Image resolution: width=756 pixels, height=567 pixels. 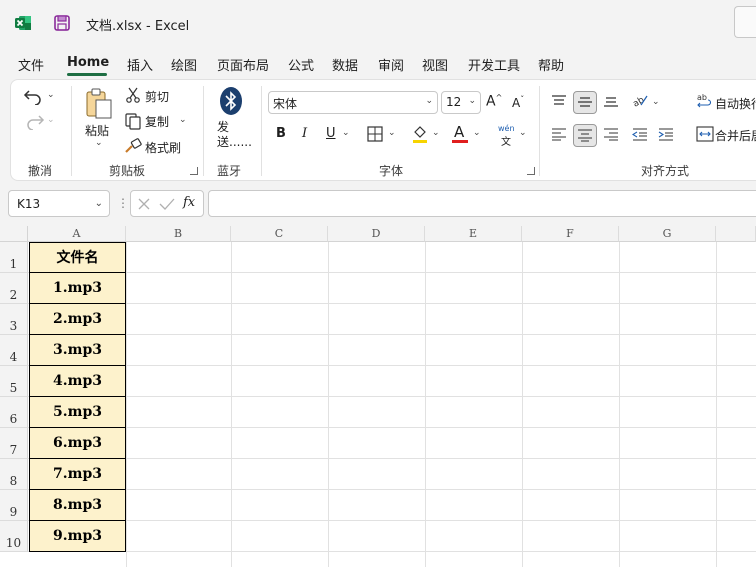 I want to click on column-header-f: F, so click(x=570, y=234).